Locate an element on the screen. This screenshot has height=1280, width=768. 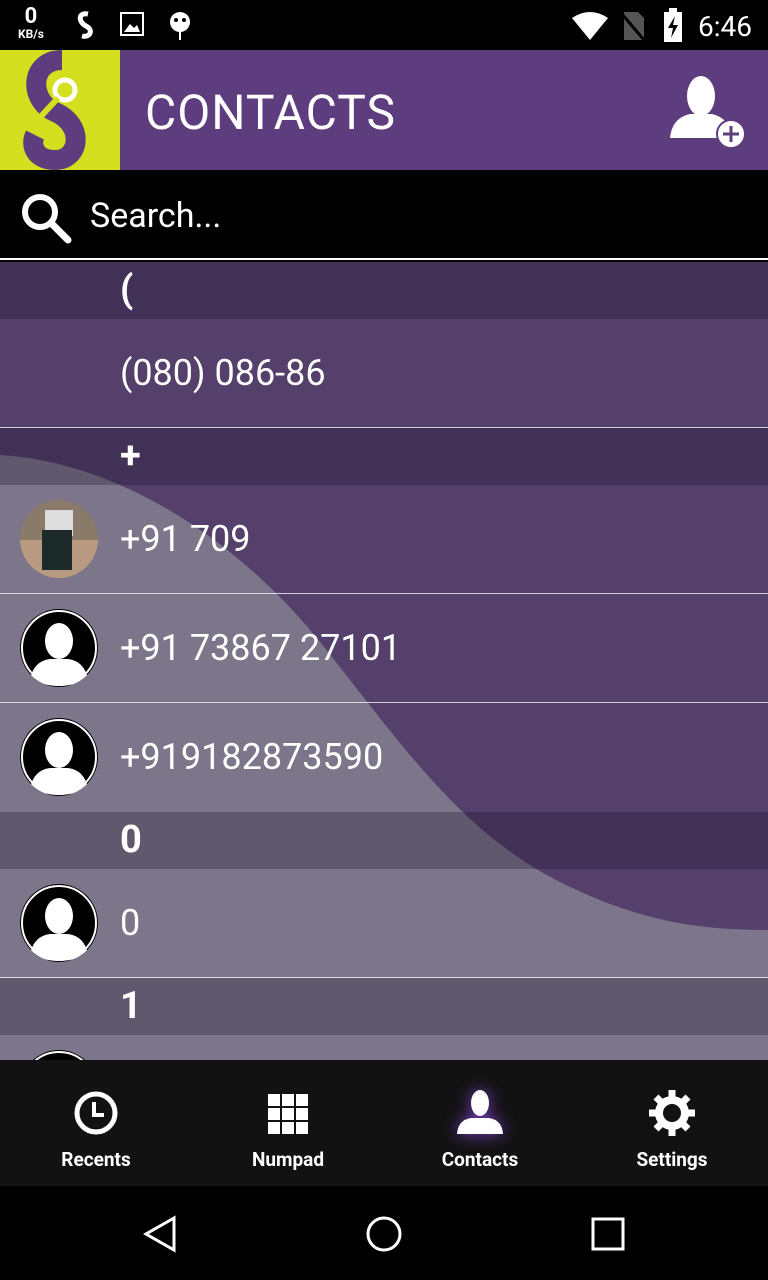
status-bar: 0 KB/s 6:46 is located at coordinates (384, 25).